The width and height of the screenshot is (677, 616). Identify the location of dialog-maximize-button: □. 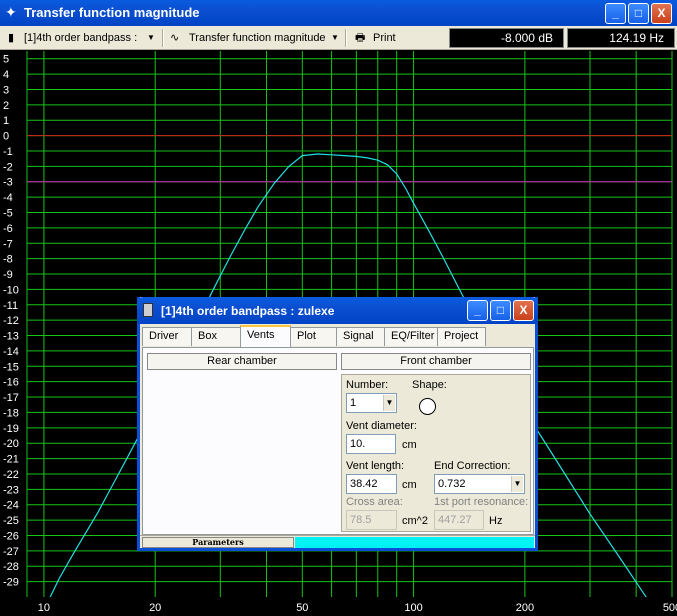
(500, 310).